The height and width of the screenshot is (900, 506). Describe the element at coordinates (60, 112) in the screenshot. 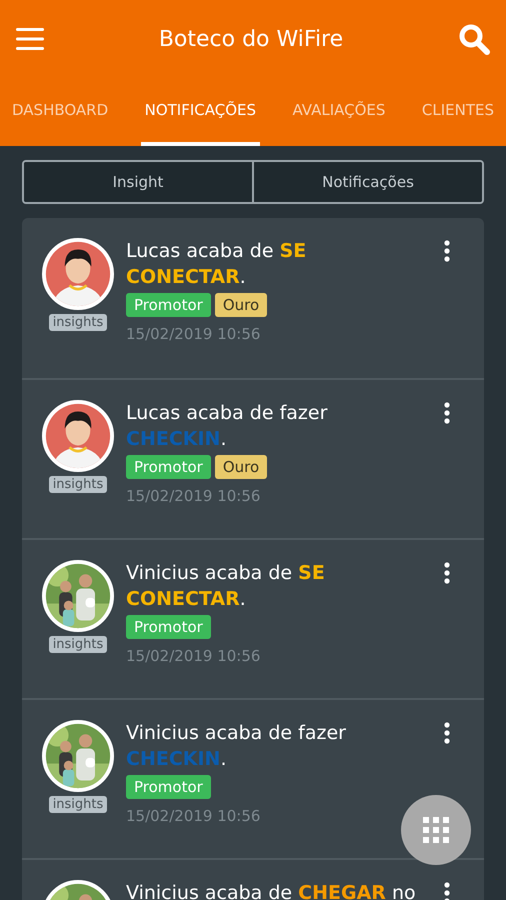

I see `tab: DASHBOARD` at that location.